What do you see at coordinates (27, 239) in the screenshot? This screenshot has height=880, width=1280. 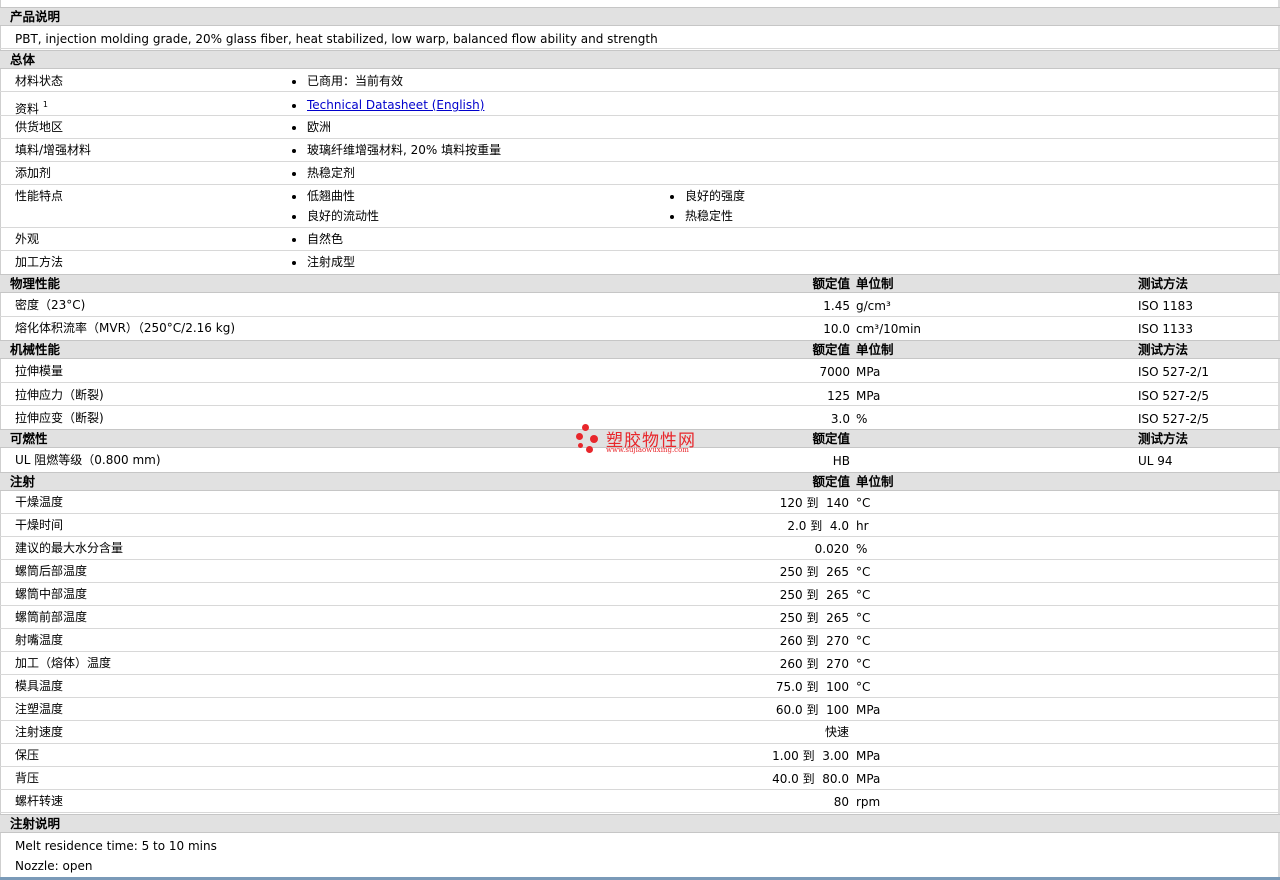 I see `row-label: 外观` at bounding box center [27, 239].